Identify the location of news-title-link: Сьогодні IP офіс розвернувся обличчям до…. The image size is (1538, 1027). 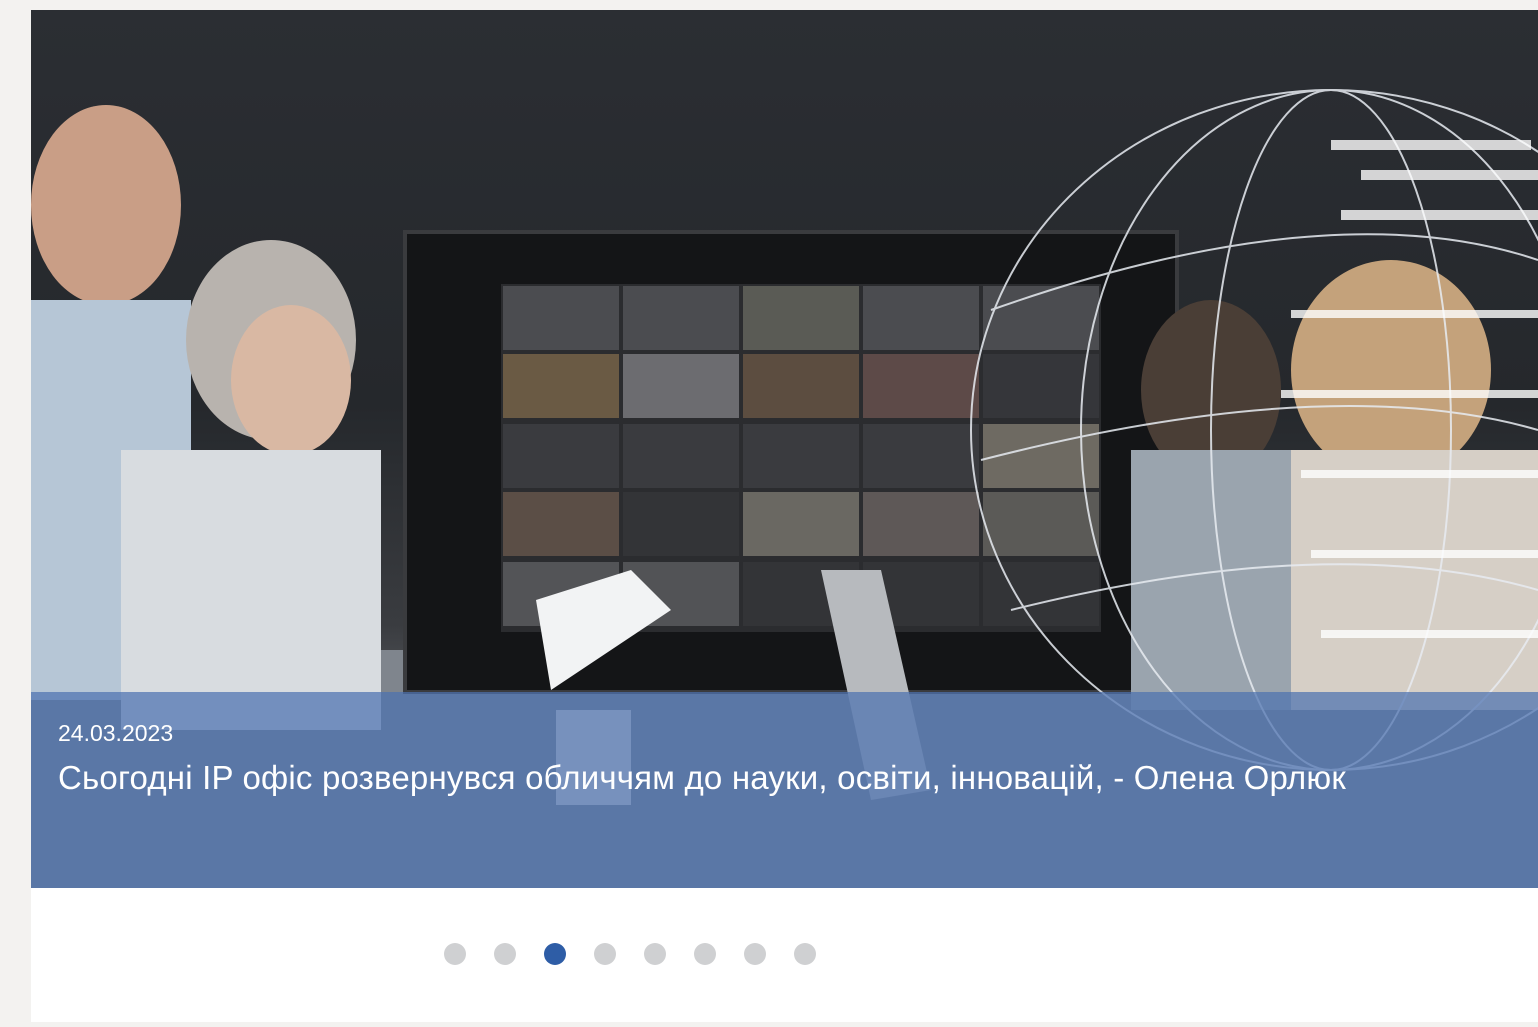
(778, 778).